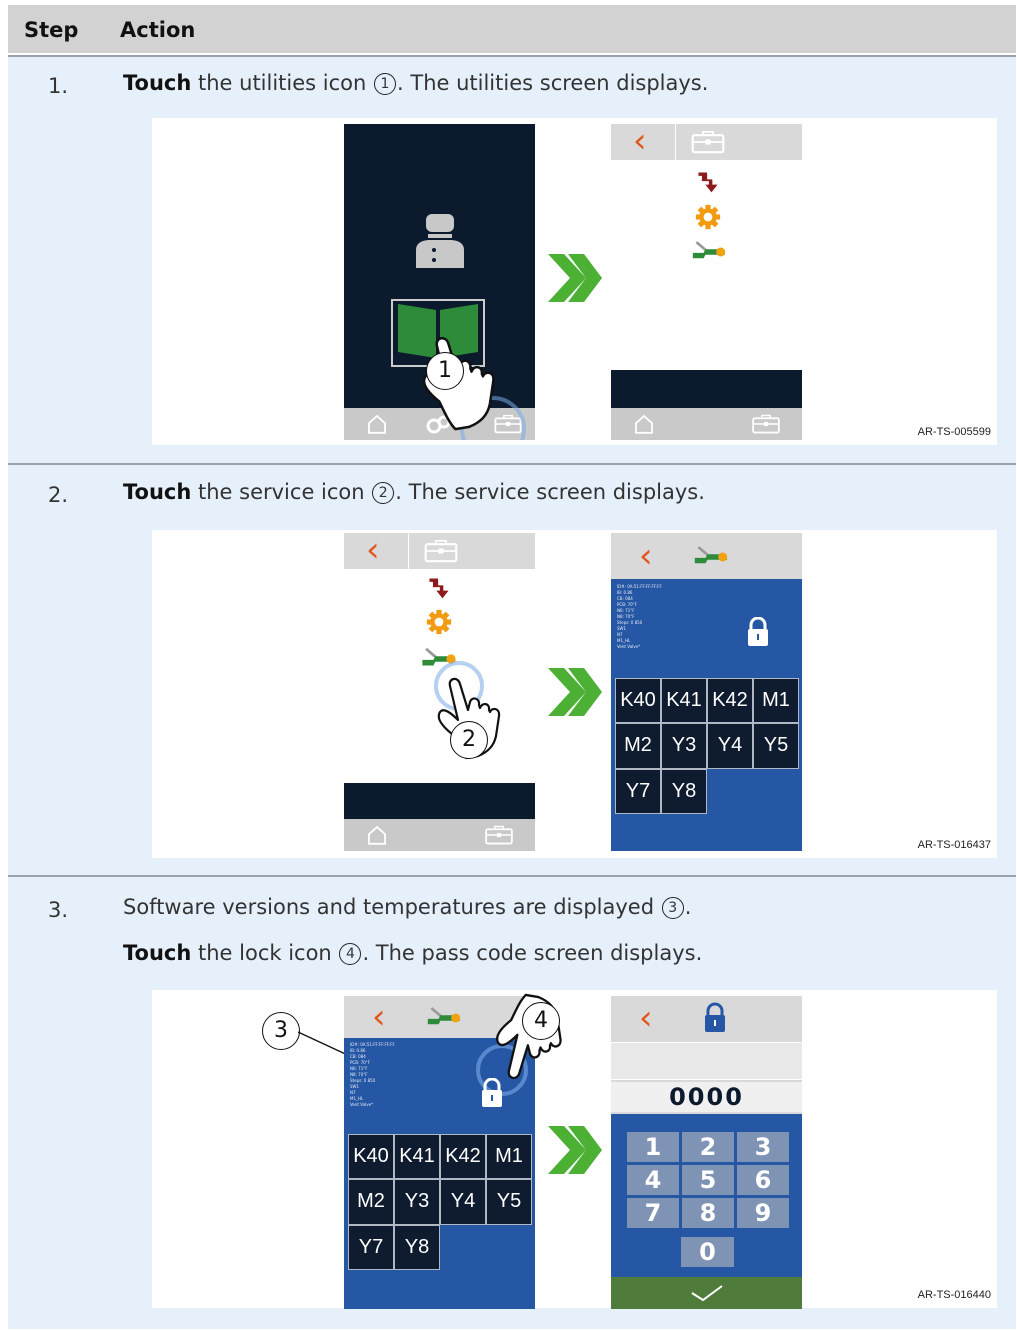 The width and height of the screenshot is (1017, 1330). What do you see at coordinates (532, 953) in the screenshot?
I see `instruction-result: . The pass code screen displays.` at bounding box center [532, 953].